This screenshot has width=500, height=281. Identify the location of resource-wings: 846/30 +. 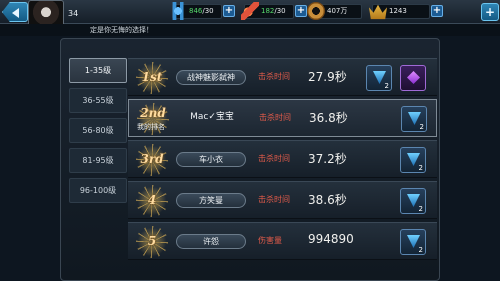
(202, 11).